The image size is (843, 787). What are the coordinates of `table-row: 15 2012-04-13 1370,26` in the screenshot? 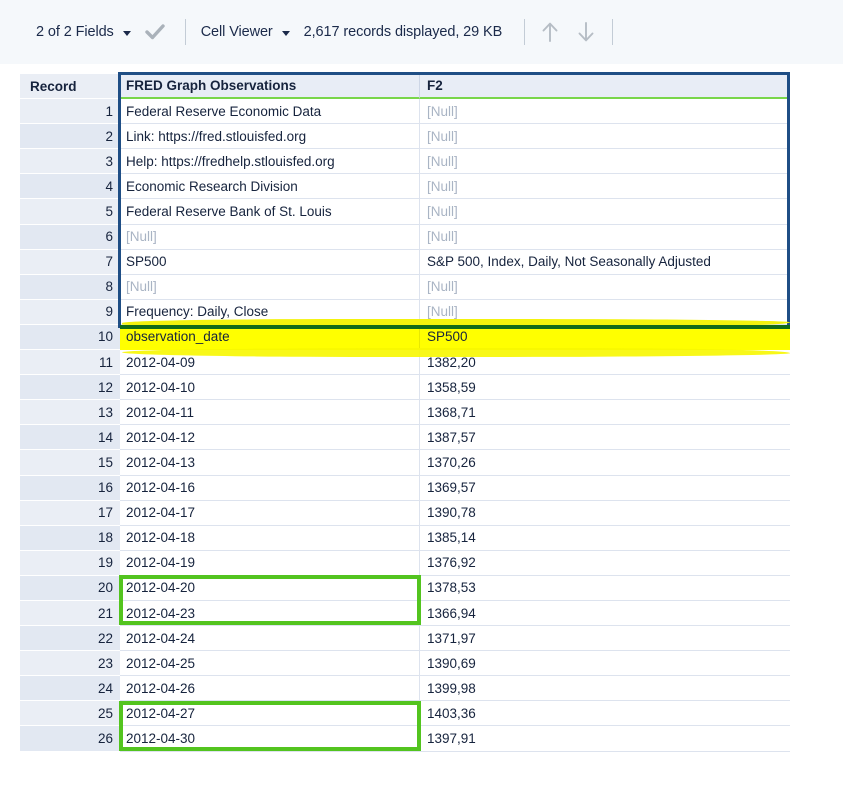 It's located at (405, 463).